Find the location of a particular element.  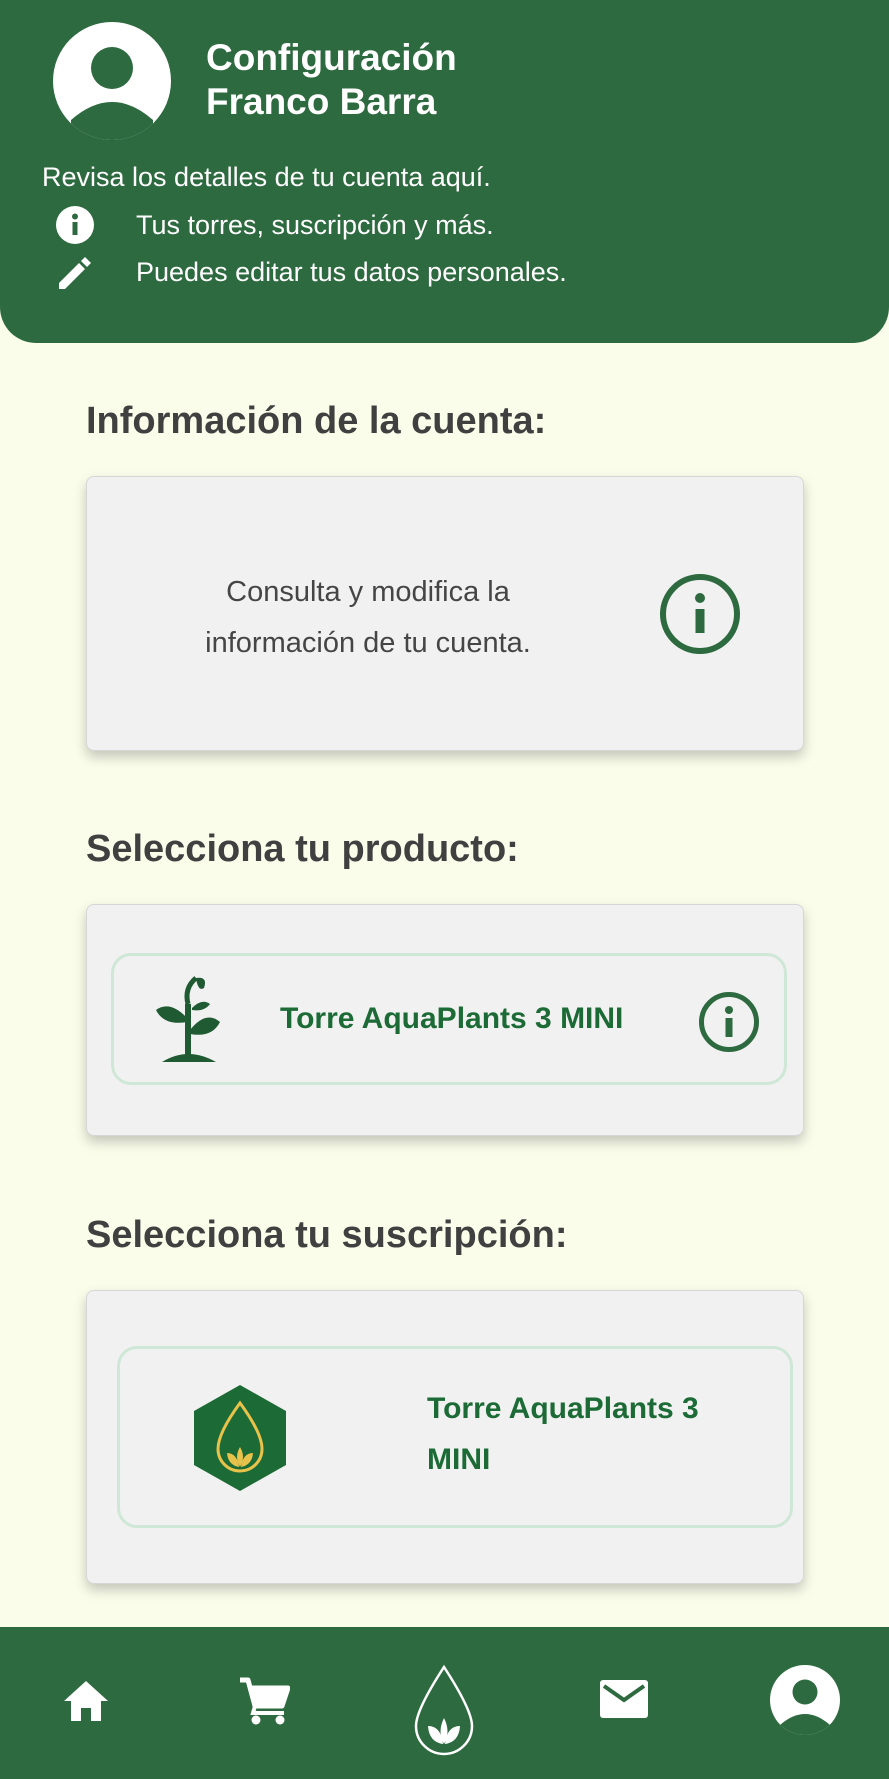

product-item: Torre AquaPlants 3 MINI is located at coordinates (449, 1019).